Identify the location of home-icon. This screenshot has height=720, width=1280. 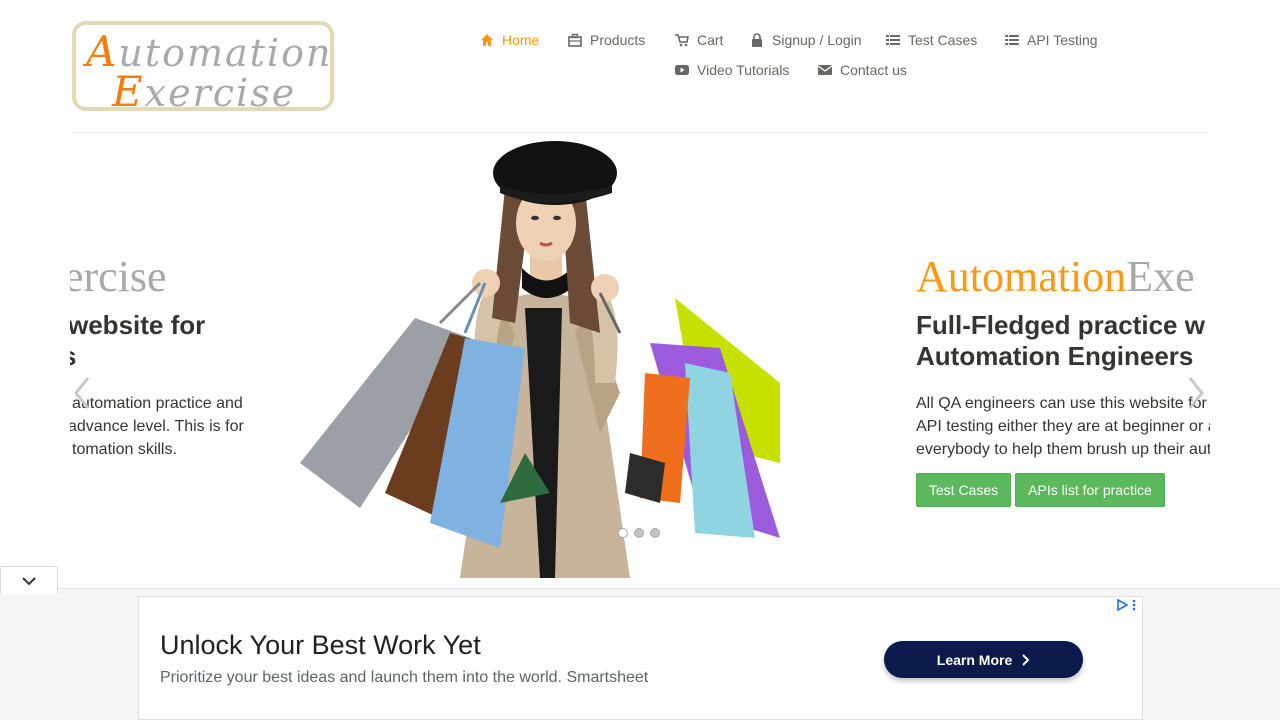
(487, 40).